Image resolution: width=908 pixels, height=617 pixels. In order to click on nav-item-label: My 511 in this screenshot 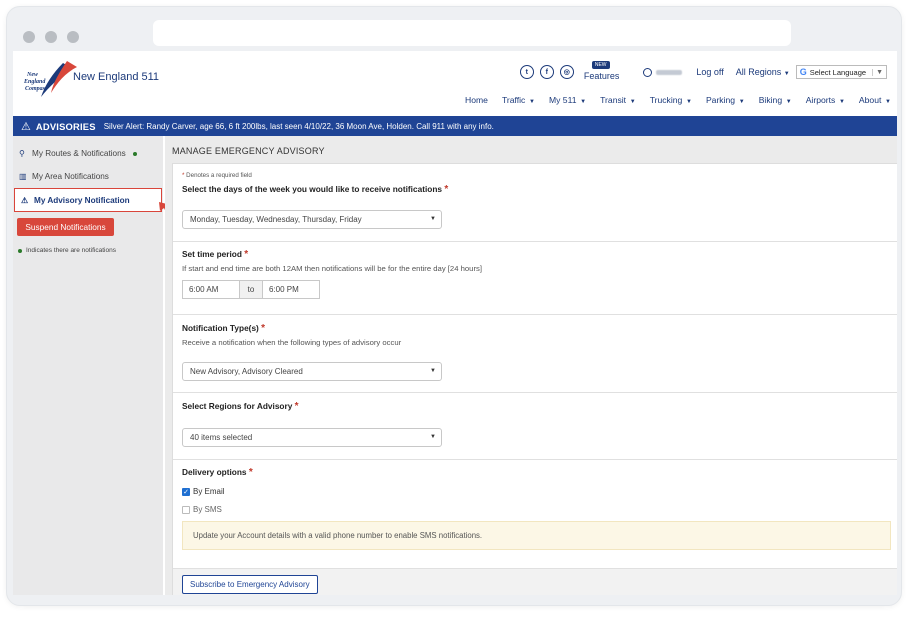, I will do `click(562, 100)`.